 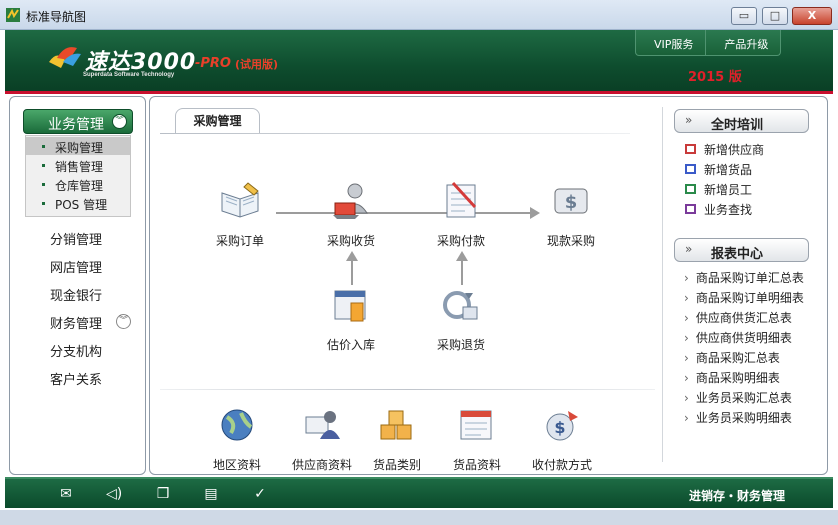 I want to click on receipt-person-icon, so click(x=350, y=201).